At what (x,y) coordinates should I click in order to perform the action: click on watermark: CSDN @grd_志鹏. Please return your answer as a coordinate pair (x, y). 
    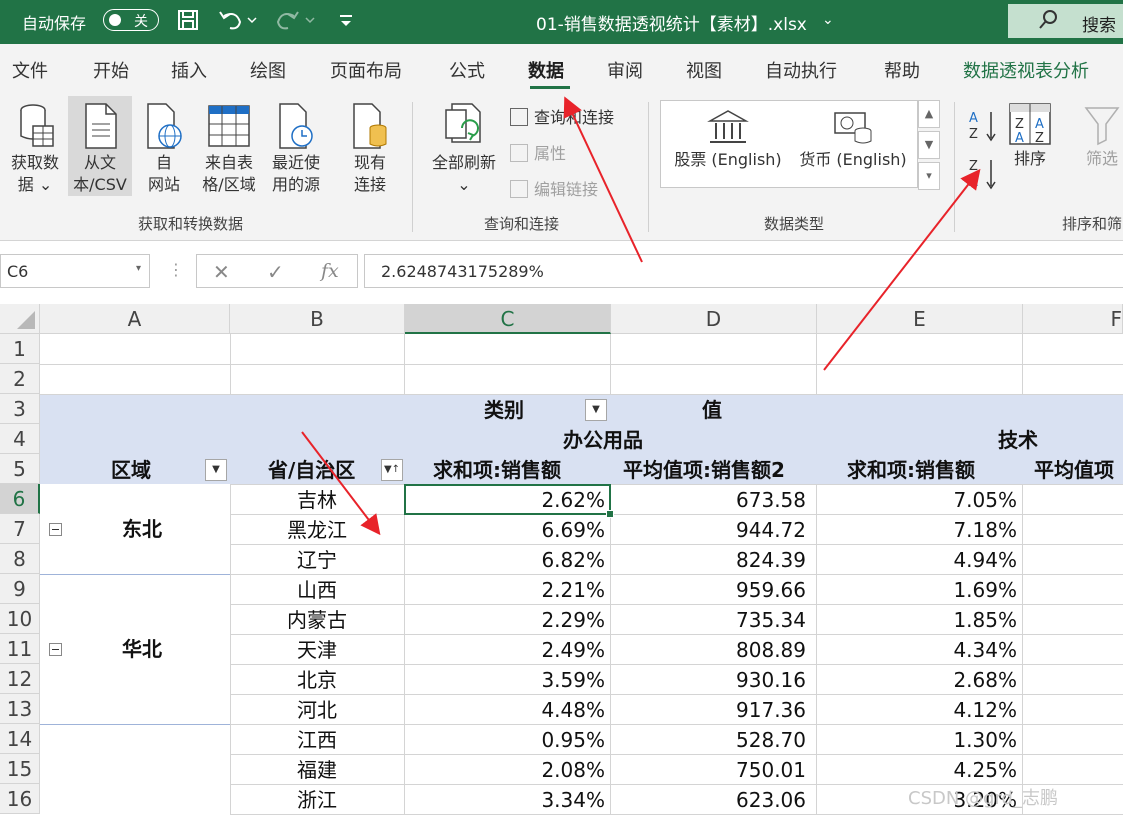
    Looking at the image, I should click on (983, 798).